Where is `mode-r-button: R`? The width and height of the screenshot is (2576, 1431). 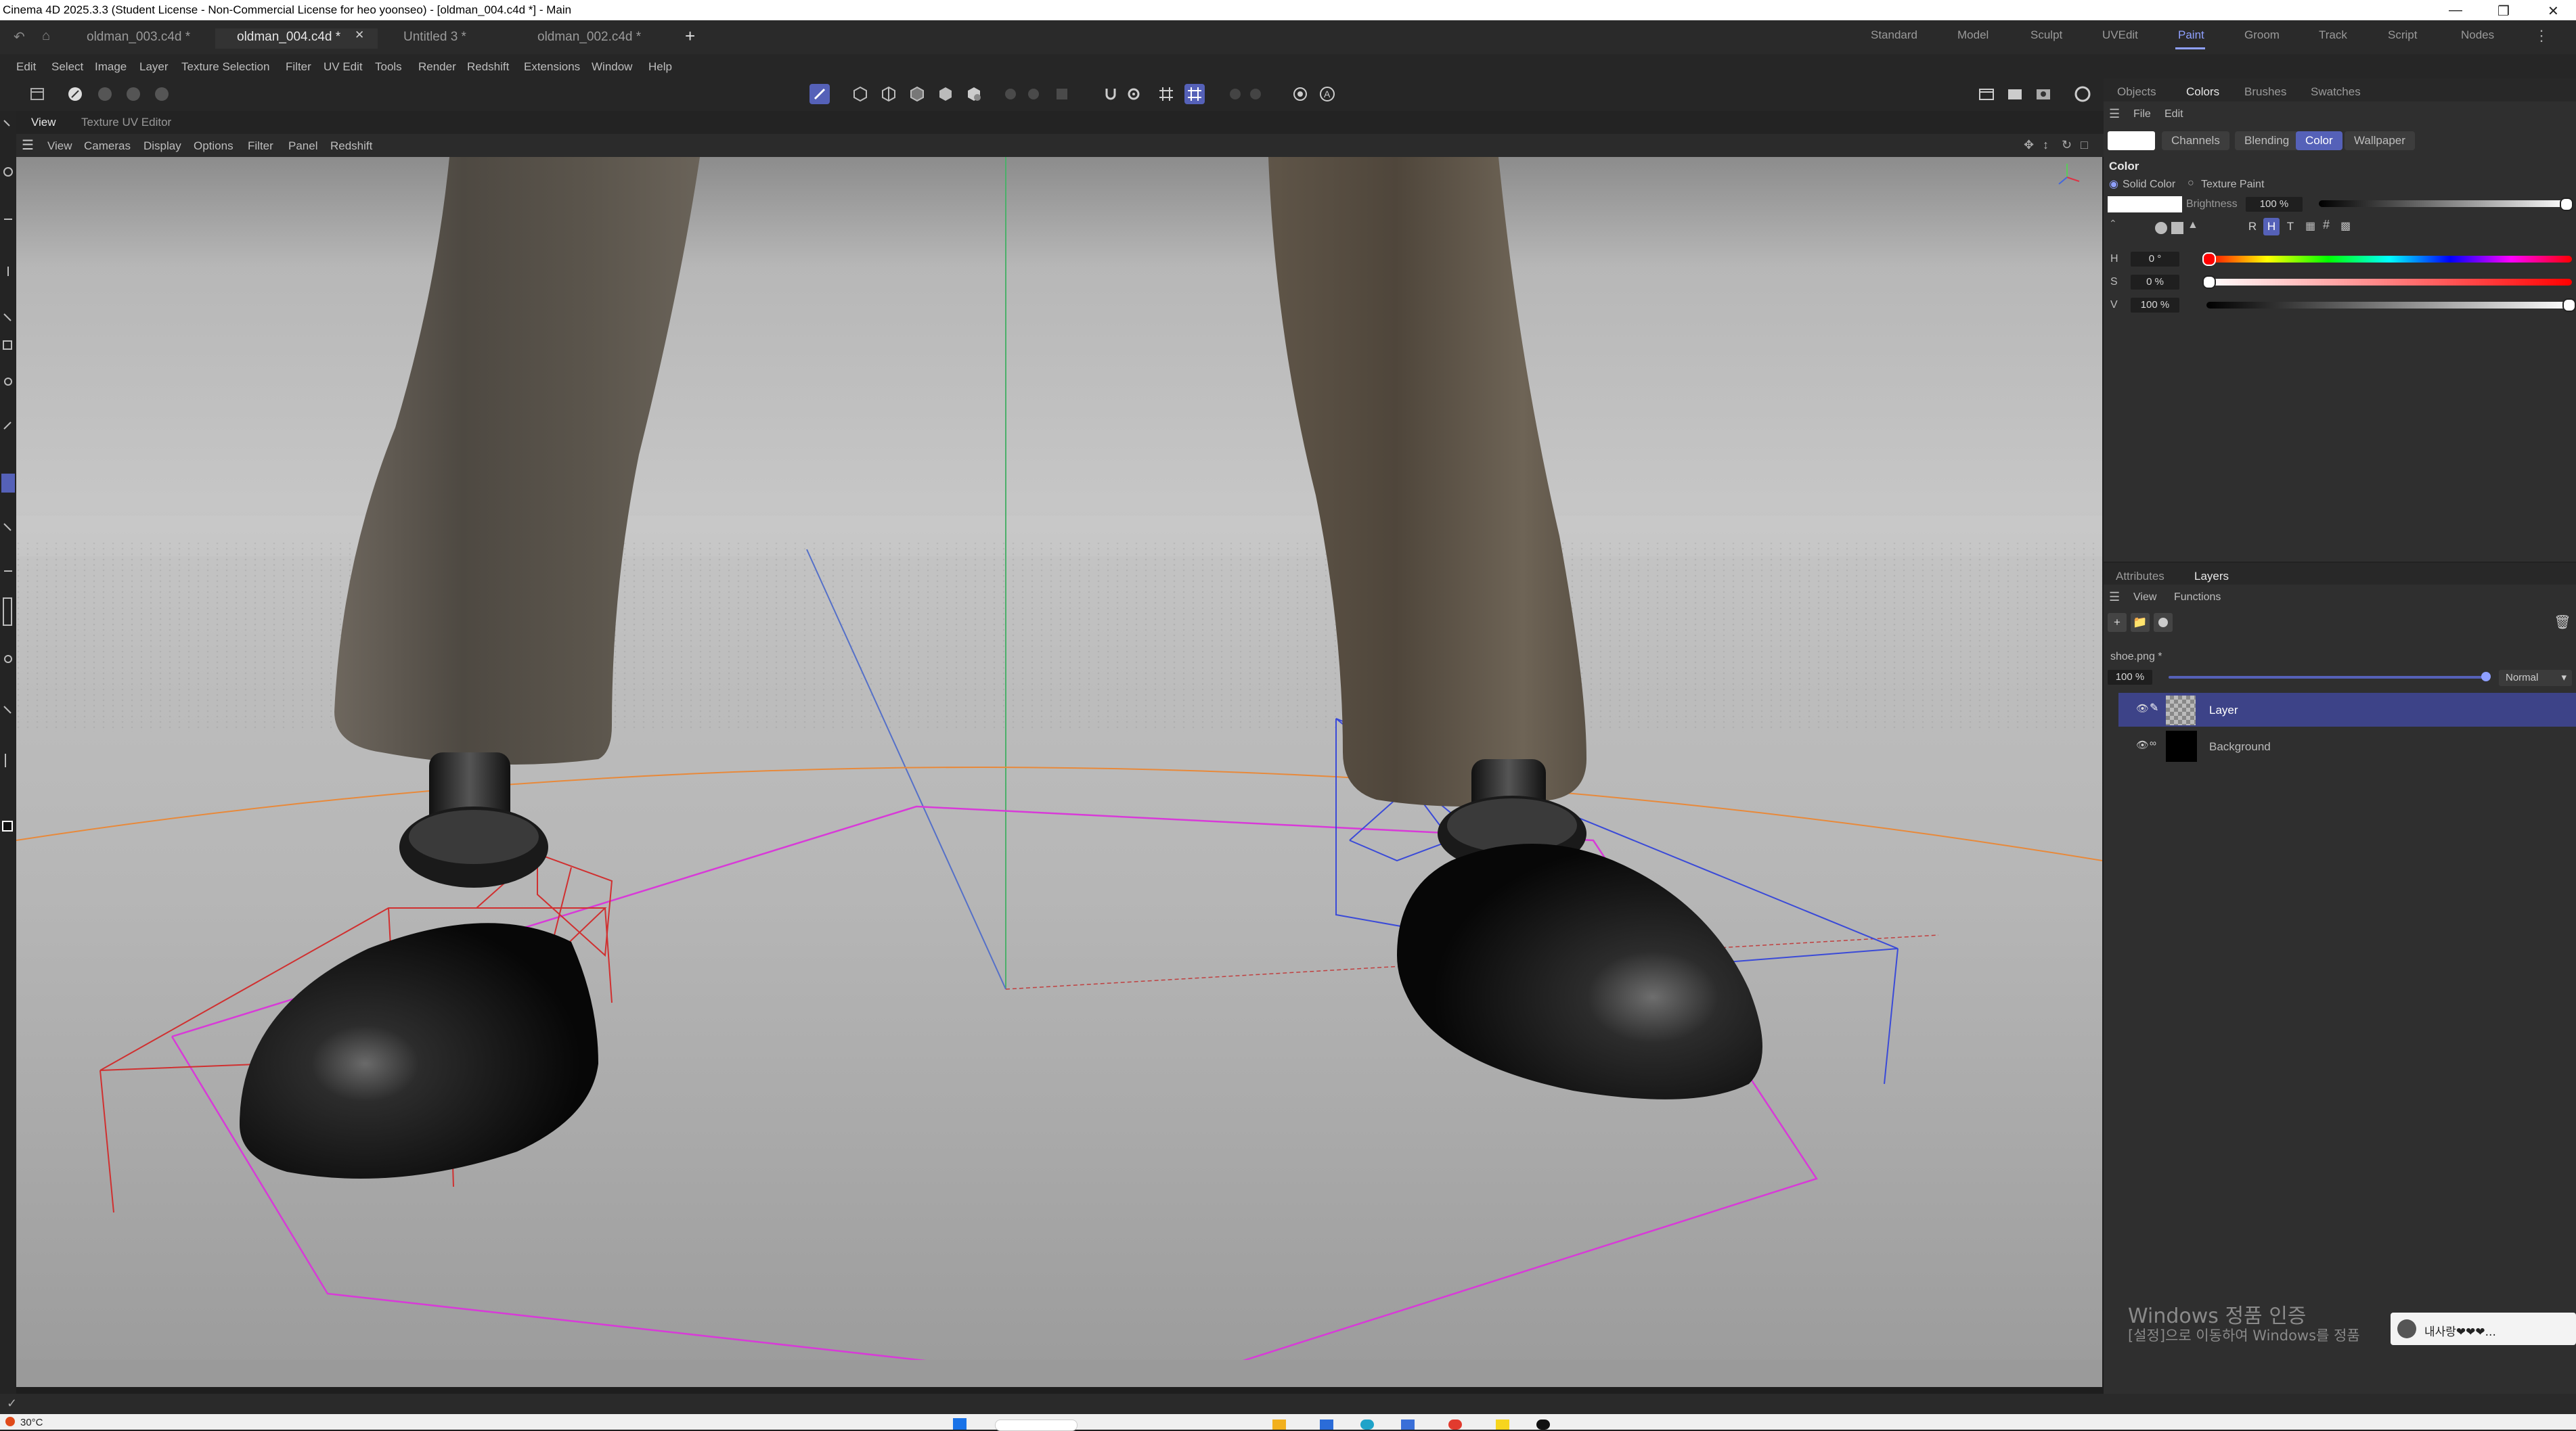
mode-r-button: R is located at coordinates (2252, 226).